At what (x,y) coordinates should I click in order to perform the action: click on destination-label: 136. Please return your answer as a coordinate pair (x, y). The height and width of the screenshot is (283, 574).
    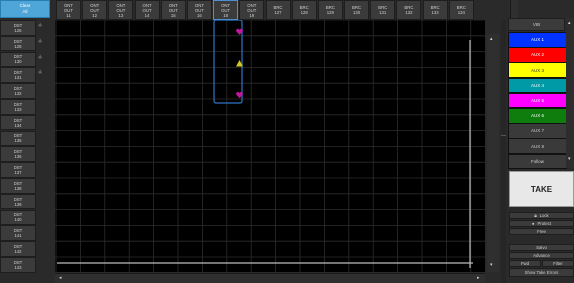
    Looking at the image, I should click on (18, 157).